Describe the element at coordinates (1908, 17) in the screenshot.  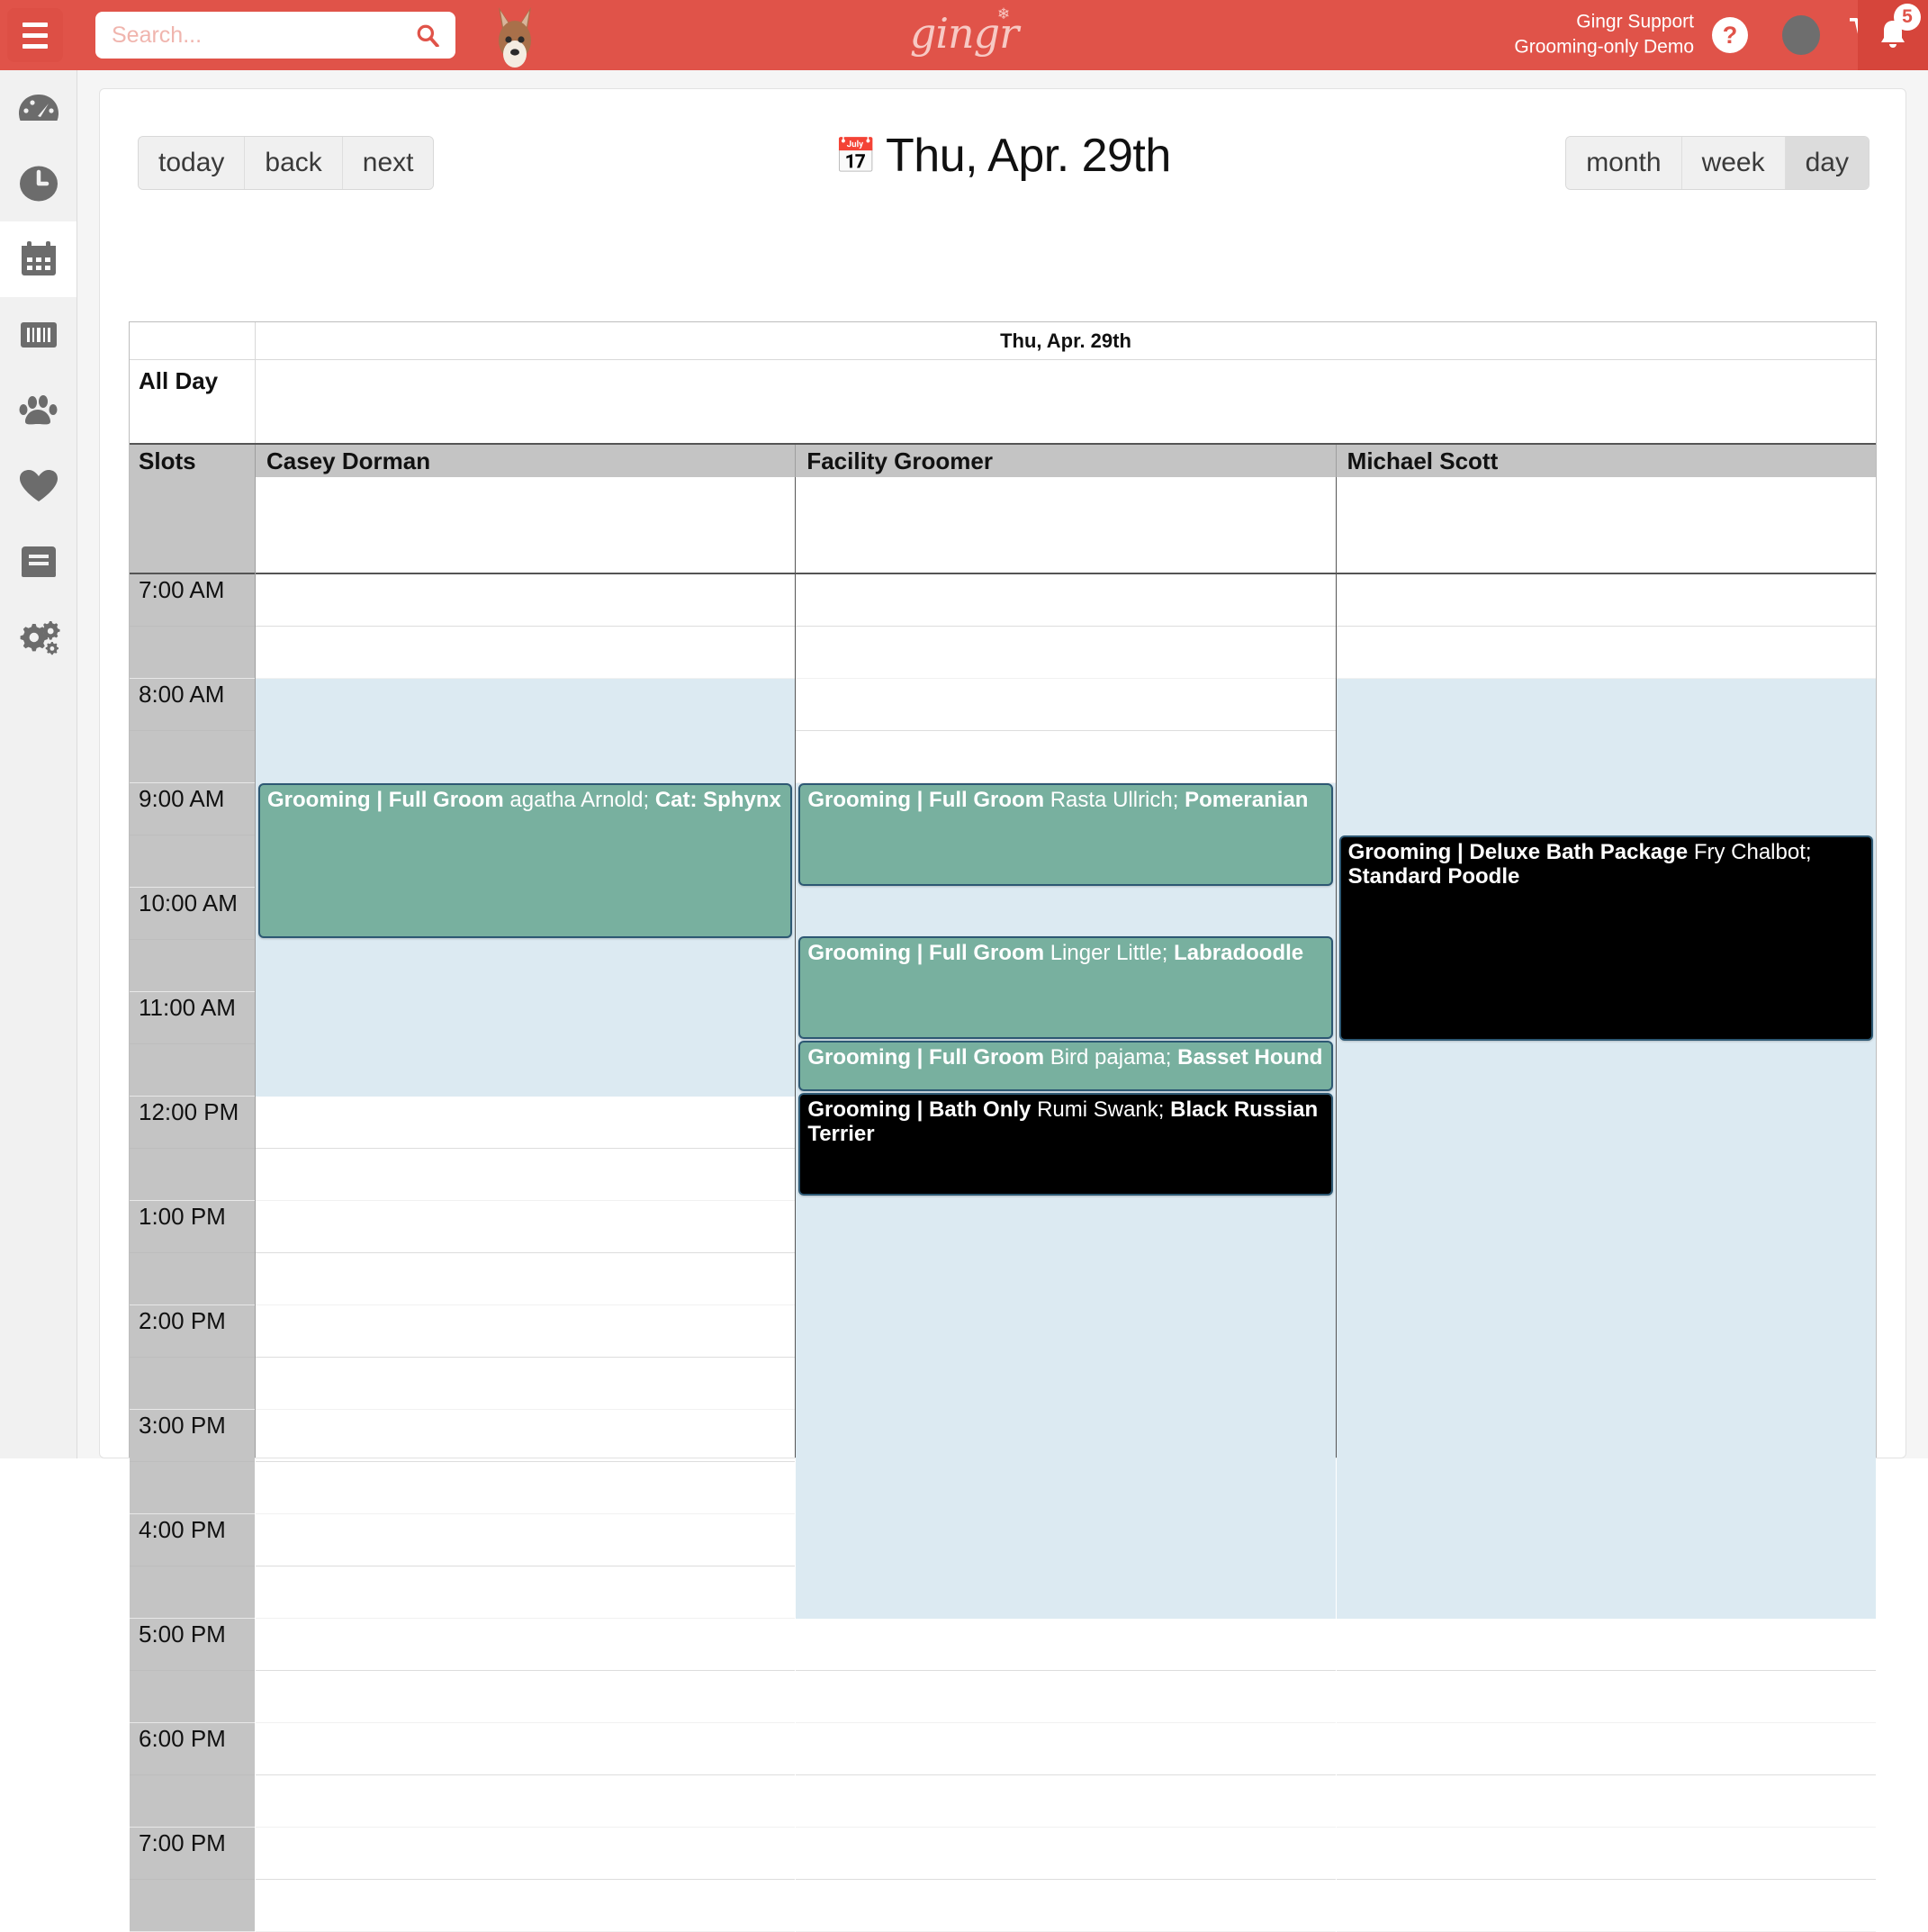
I see `notification-badge: 5` at that location.